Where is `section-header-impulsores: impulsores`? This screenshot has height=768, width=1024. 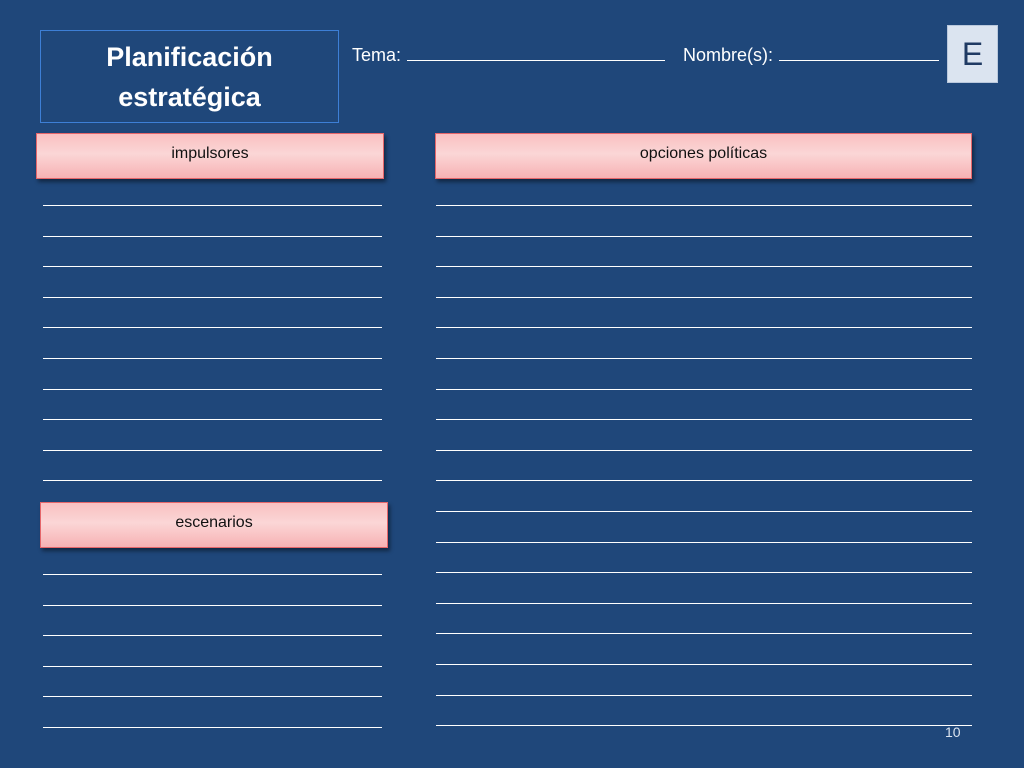 section-header-impulsores: impulsores is located at coordinates (210, 156).